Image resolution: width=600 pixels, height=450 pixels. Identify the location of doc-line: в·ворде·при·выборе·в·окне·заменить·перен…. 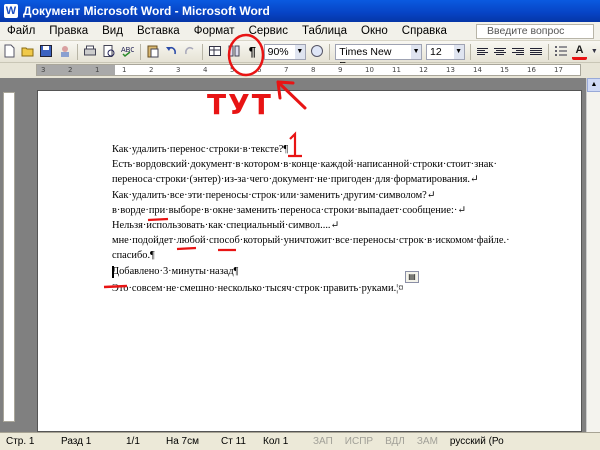
(289, 210).